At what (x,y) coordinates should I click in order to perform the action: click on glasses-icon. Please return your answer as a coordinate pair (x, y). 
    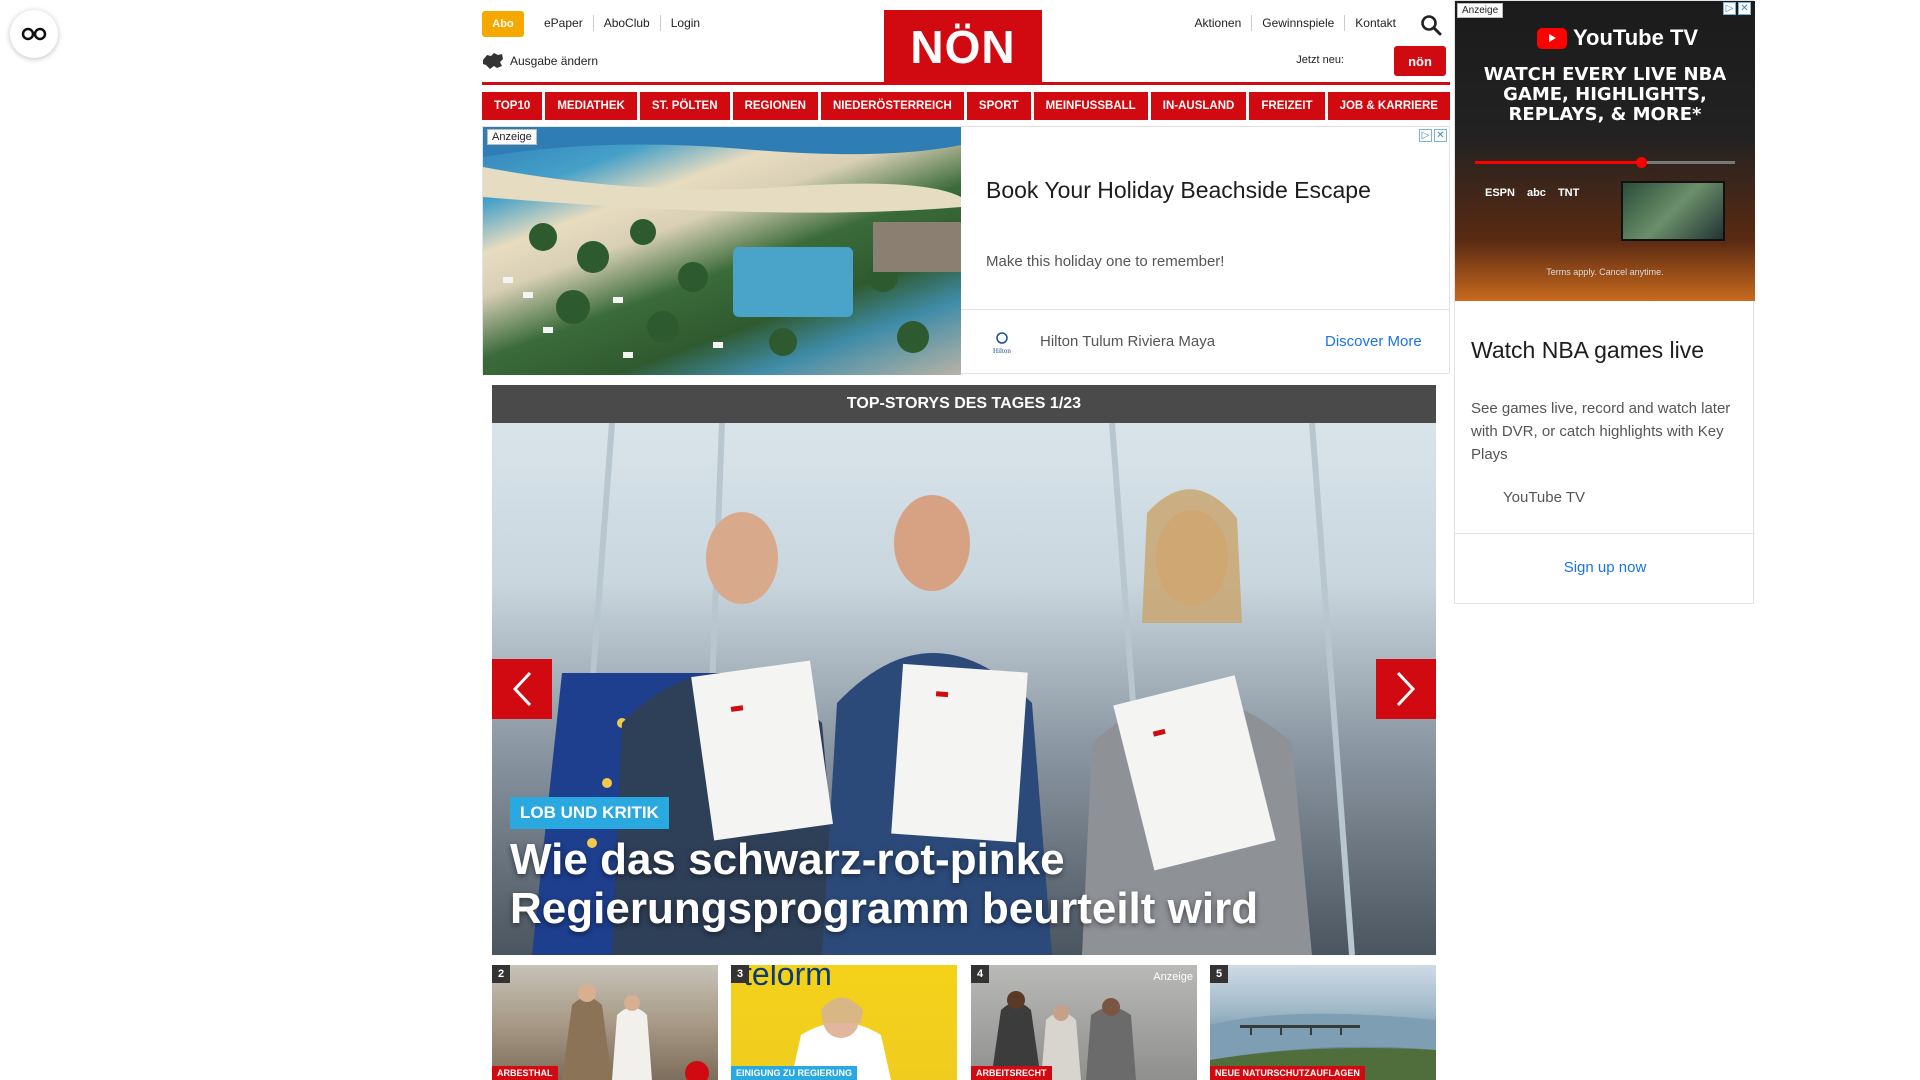
    Looking at the image, I should click on (34, 34).